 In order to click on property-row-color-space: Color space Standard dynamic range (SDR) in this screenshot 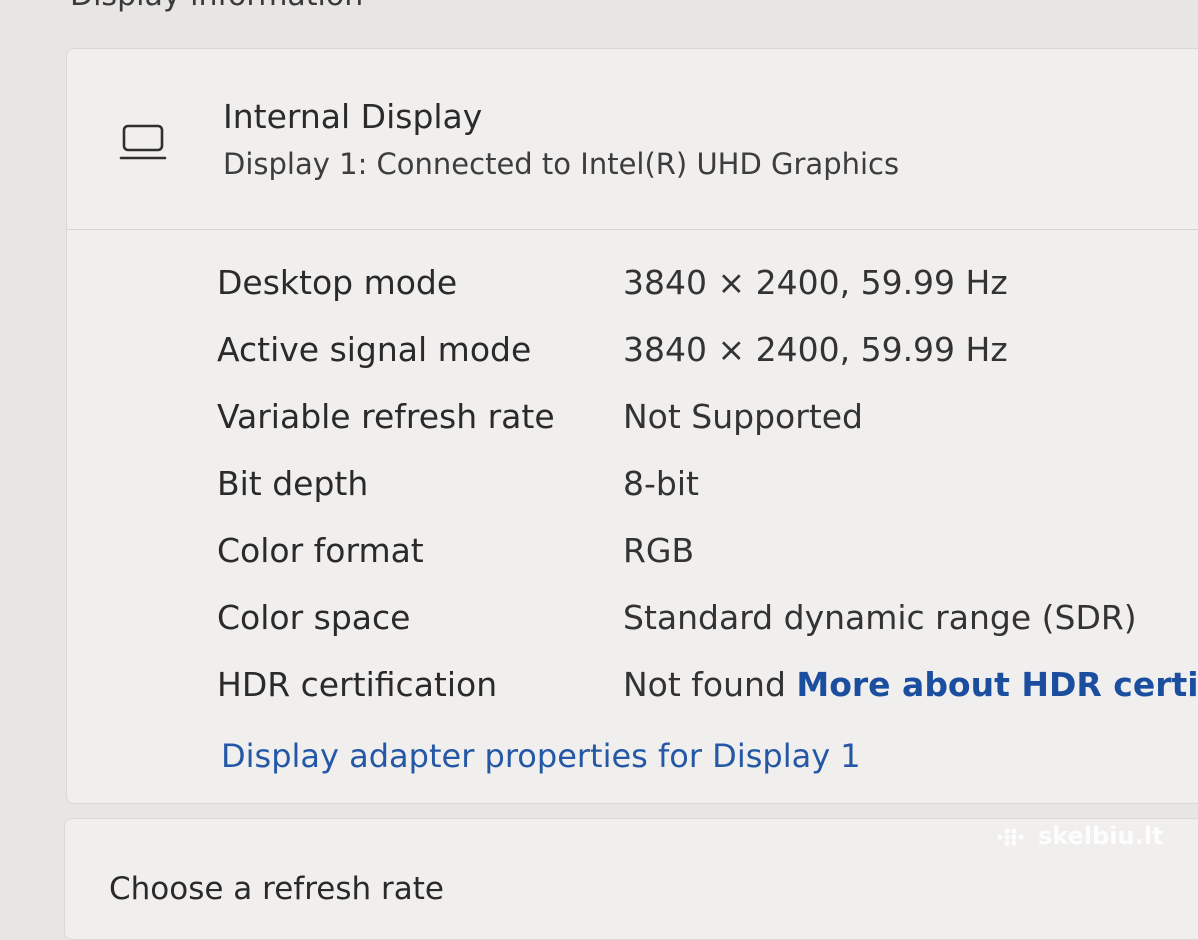, I will do `click(707, 621)`.